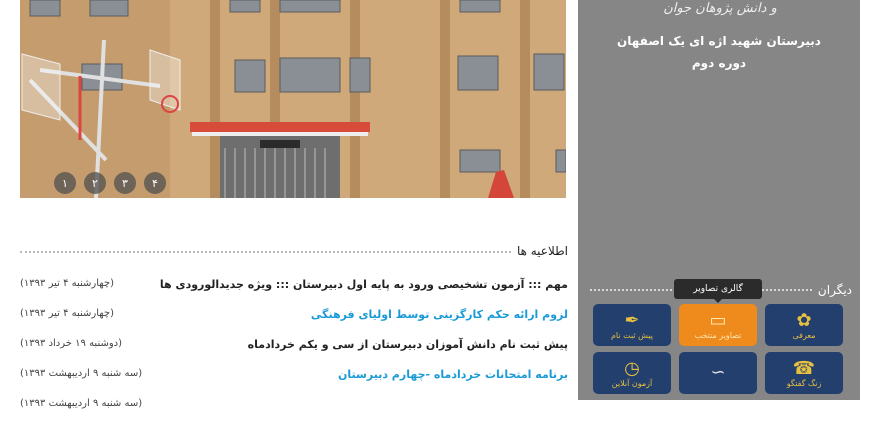 The height and width of the screenshot is (428, 870). I want to click on logo-text: و دانش پژوهان جوان, so click(720, 8).